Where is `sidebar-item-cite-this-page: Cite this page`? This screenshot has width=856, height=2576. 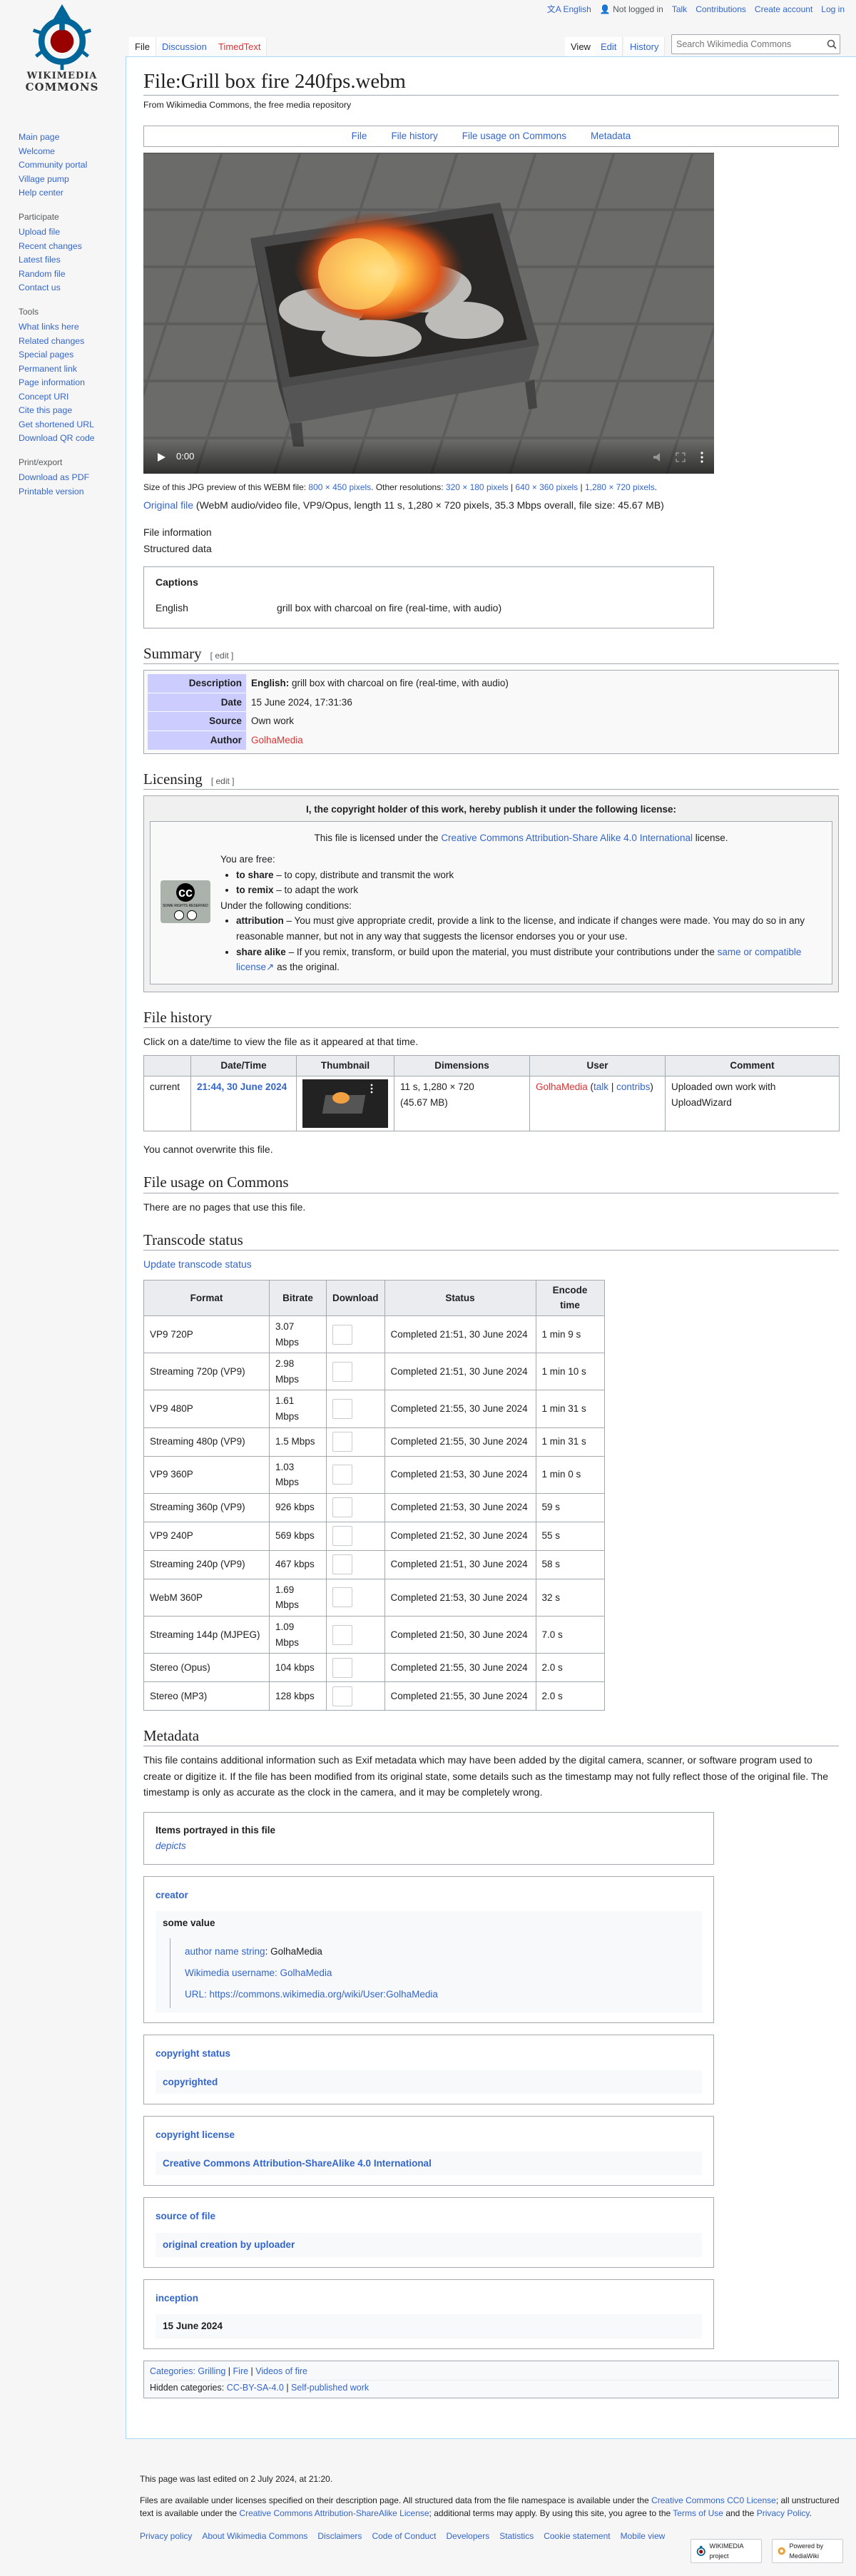 sidebar-item-cite-this-page: Cite this page is located at coordinates (72, 411).